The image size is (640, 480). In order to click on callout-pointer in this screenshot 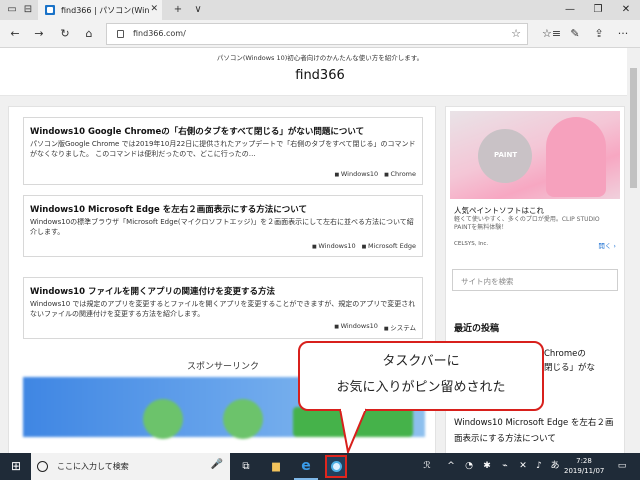, I will do `click(353, 431)`.